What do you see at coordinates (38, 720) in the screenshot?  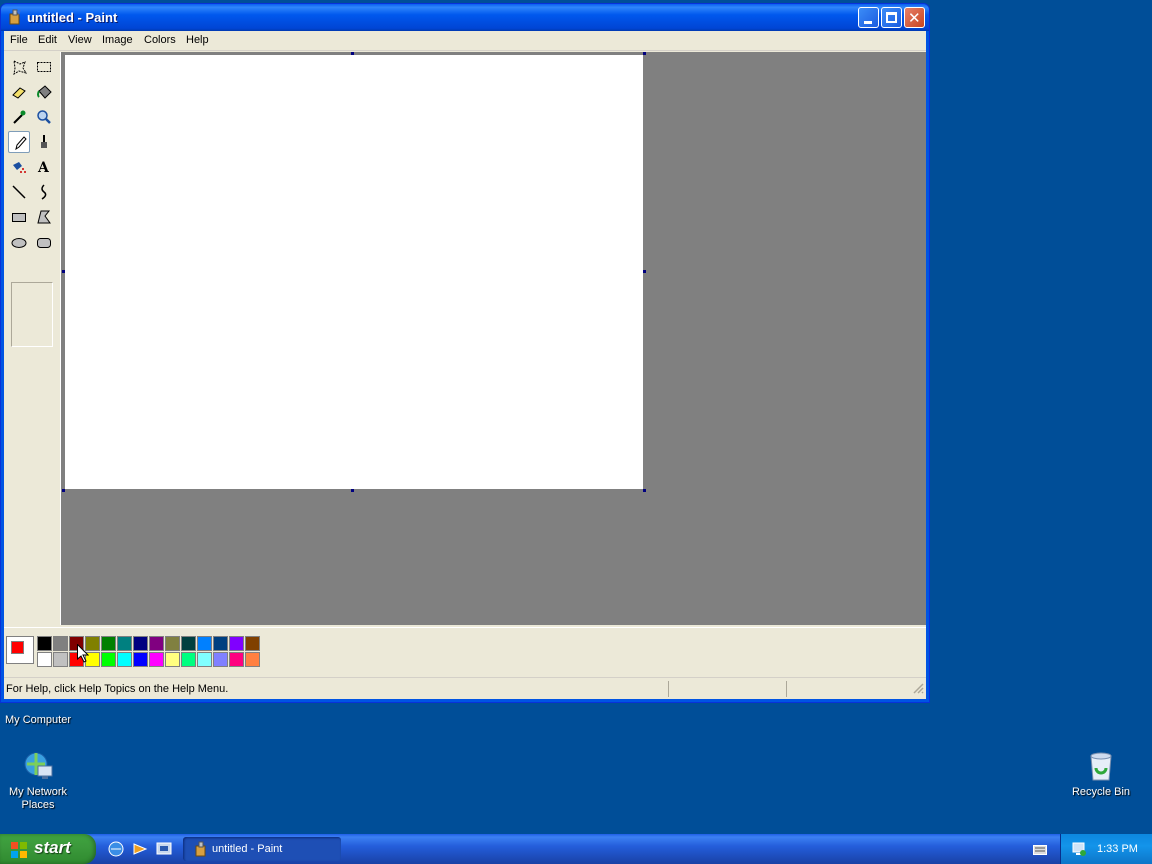 I see `desktop-icon-label: My Computer` at bounding box center [38, 720].